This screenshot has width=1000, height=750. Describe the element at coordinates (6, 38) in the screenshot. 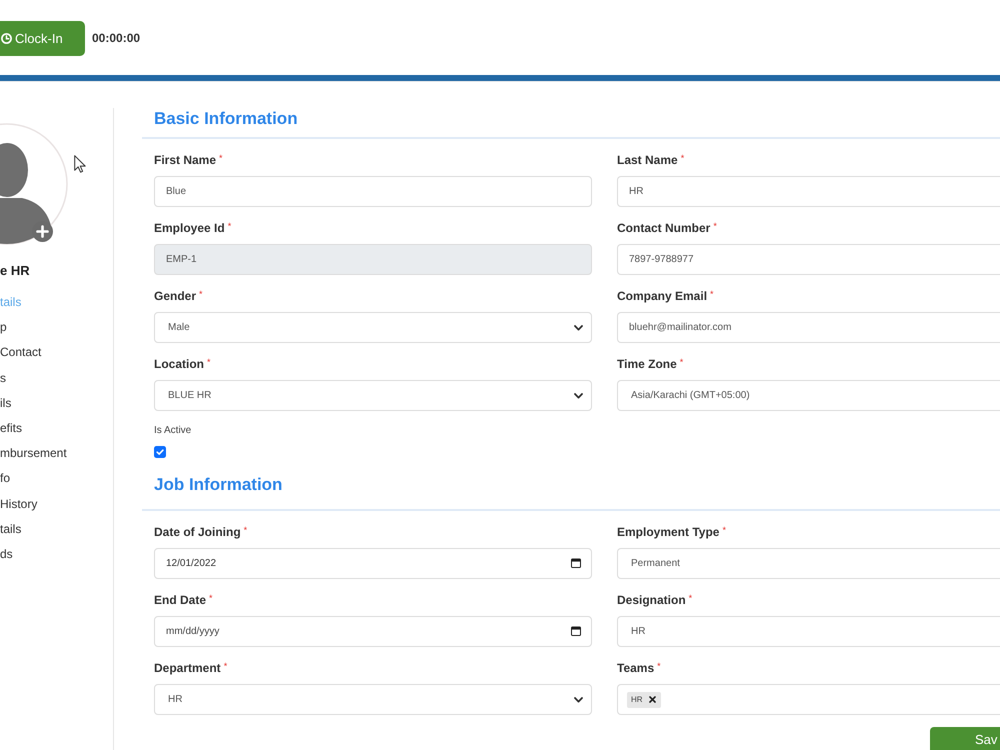

I see `clock-icon` at that location.